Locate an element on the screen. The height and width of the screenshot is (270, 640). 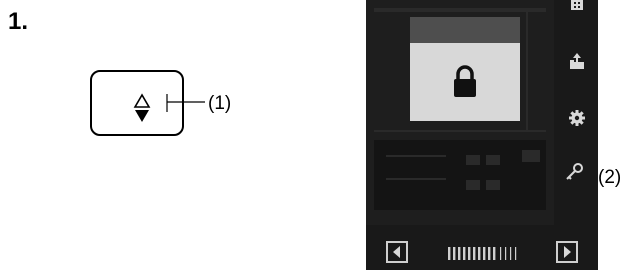
bottom-navigation-bar is located at coordinates (482, 250).